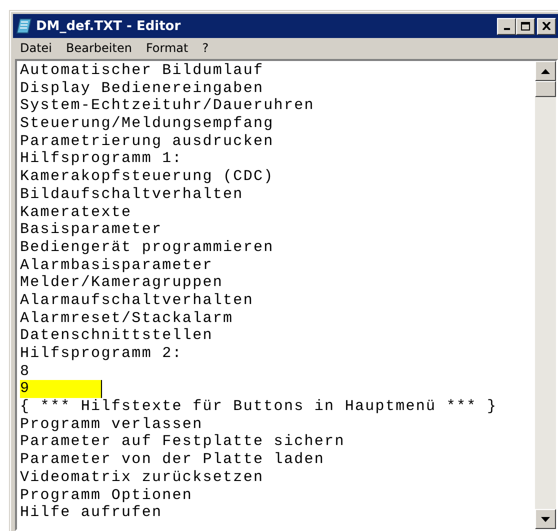  What do you see at coordinates (106, 495) in the screenshot?
I see `text-line: Programm Optionen` at bounding box center [106, 495].